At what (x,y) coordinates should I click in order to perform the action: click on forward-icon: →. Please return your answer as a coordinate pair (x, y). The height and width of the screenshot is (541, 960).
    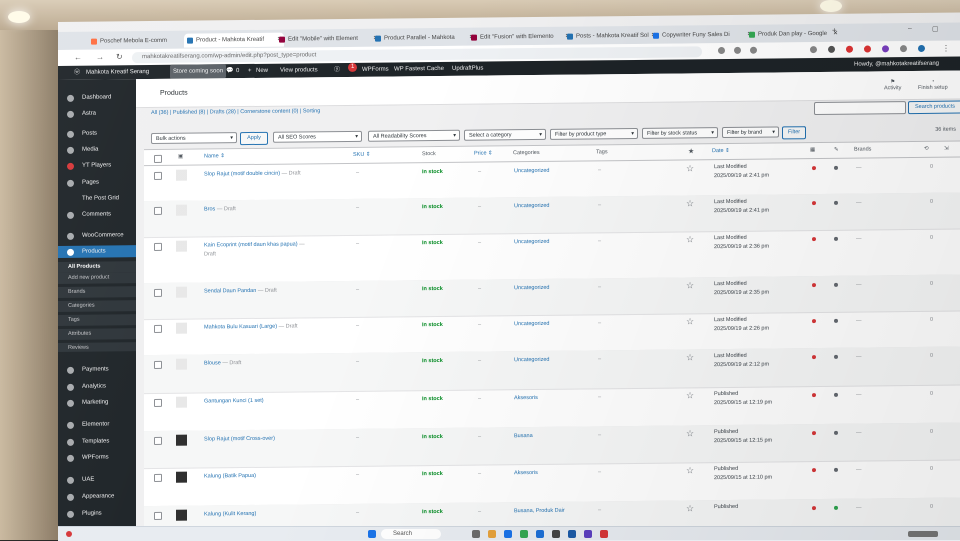
    Looking at the image, I should click on (100, 57).